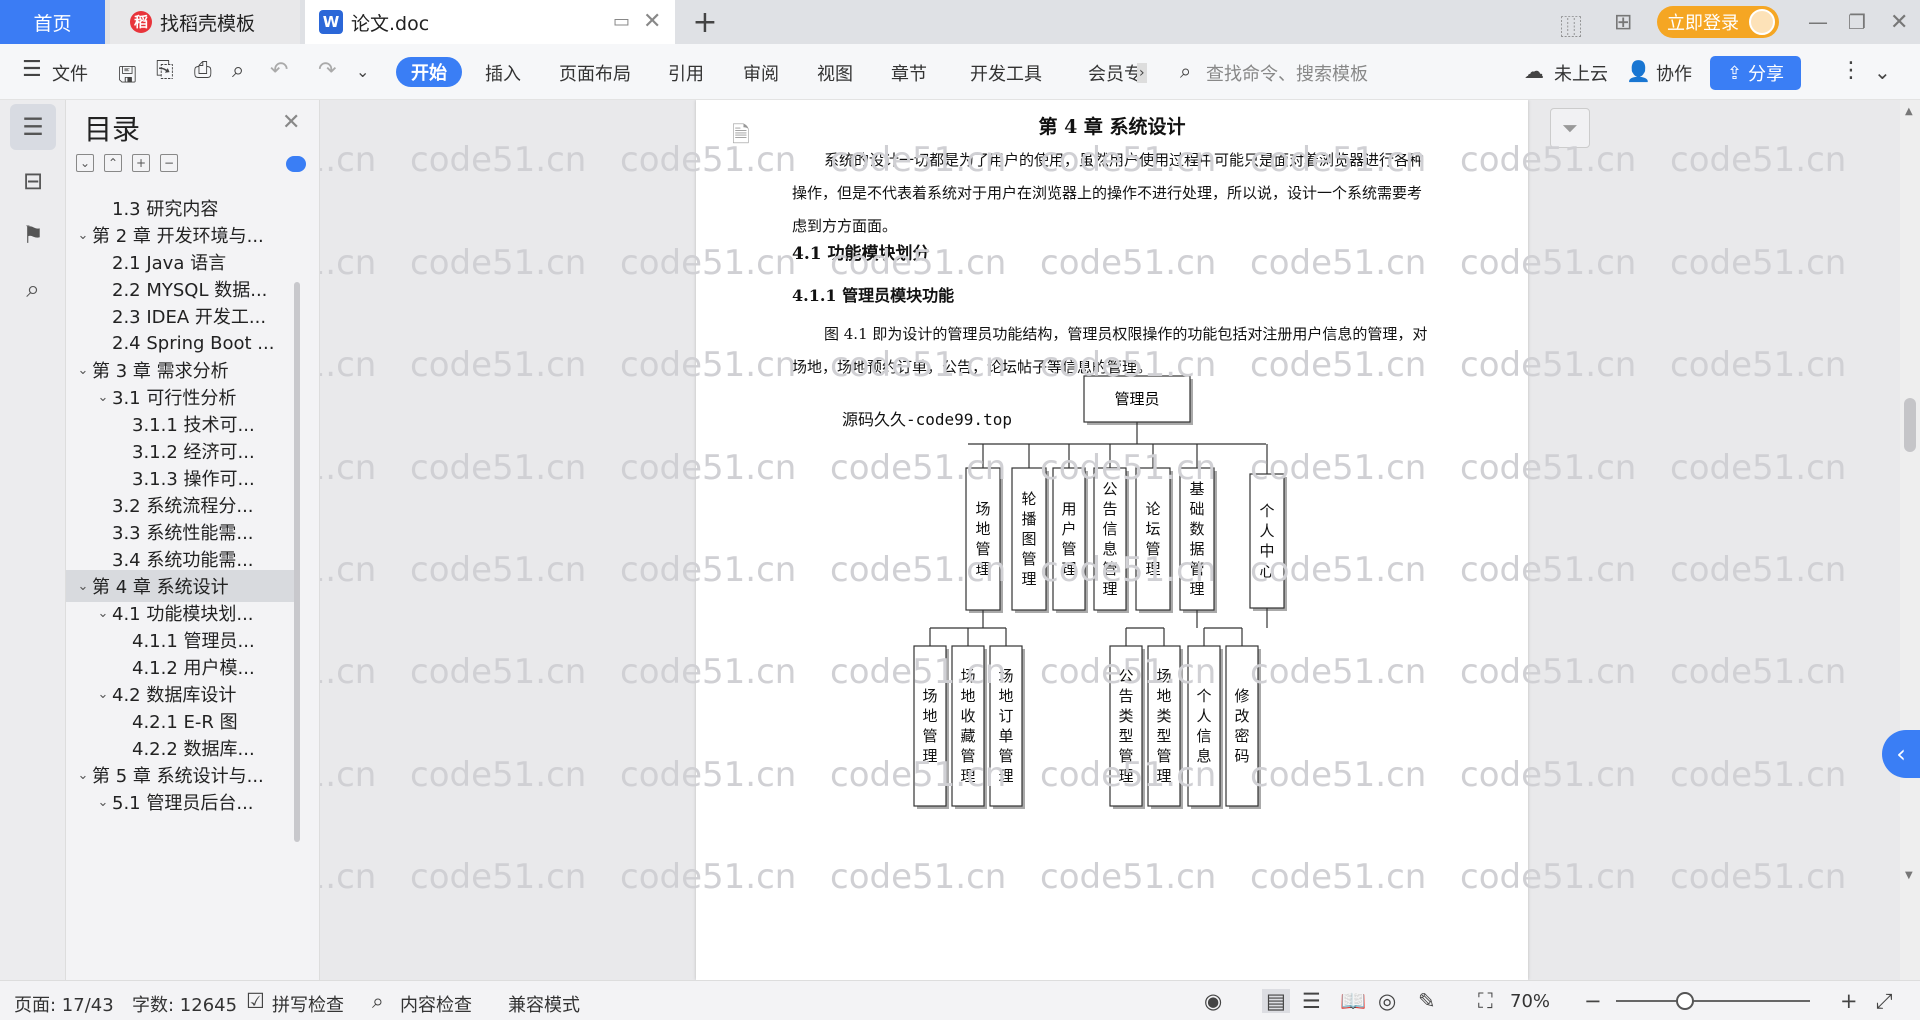 The width and height of the screenshot is (1920, 1020). Describe the element at coordinates (686, 73) in the screenshot. I see `tab-references: 引用` at that location.